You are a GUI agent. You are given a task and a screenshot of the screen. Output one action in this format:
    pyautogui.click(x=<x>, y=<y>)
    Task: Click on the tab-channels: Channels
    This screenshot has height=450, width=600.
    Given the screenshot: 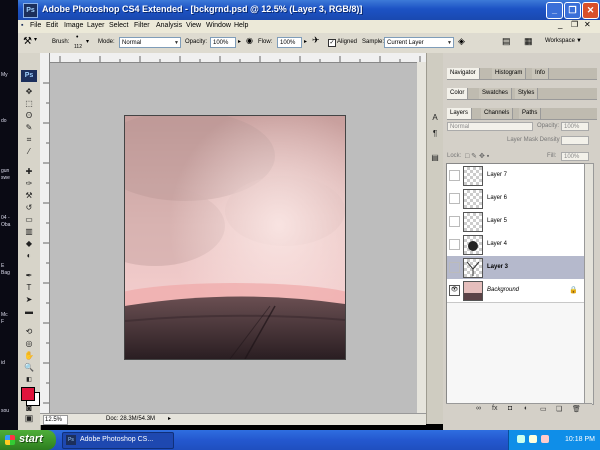 What is the action you would take?
    pyautogui.click(x=497, y=113)
    